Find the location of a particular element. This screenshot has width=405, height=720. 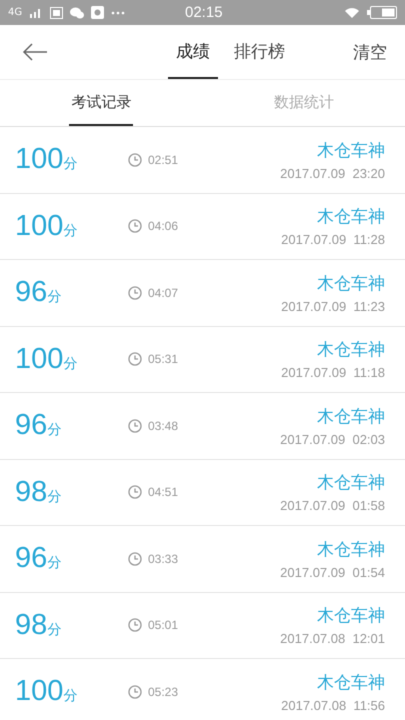

duration: 04:07 is located at coordinates (163, 293).